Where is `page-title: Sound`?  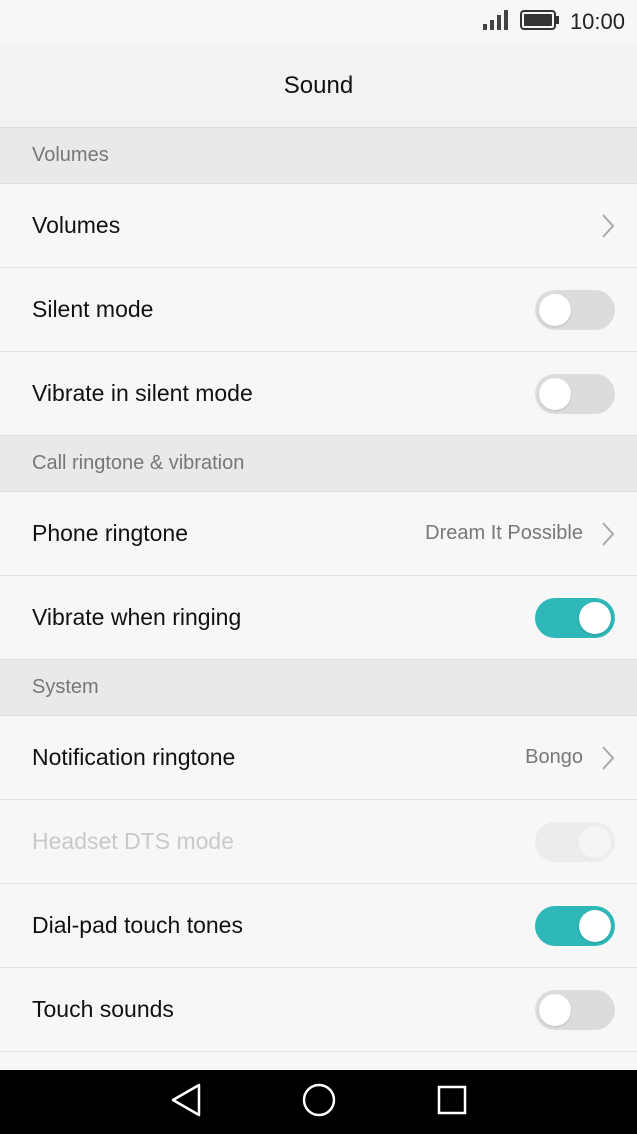
page-title: Sound is located at coordinates (318, 85).